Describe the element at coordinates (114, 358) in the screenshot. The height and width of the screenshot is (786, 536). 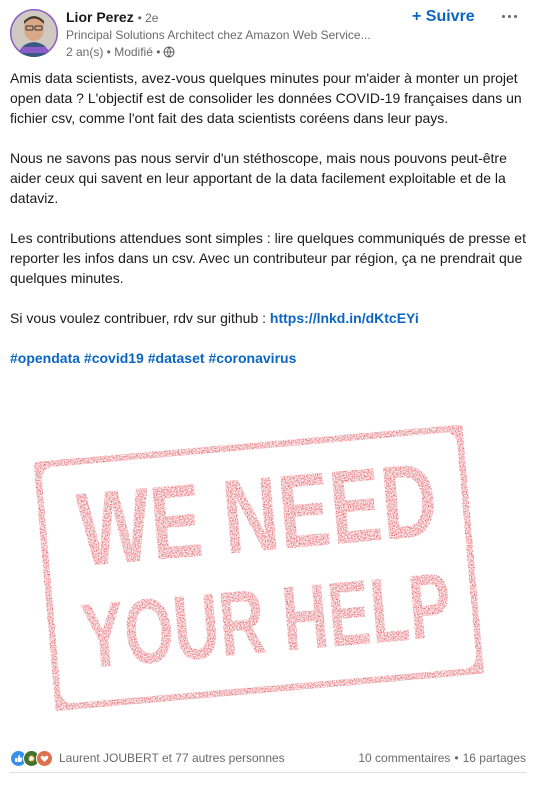
I see `hashtag-covid19: #covid19` at that location.